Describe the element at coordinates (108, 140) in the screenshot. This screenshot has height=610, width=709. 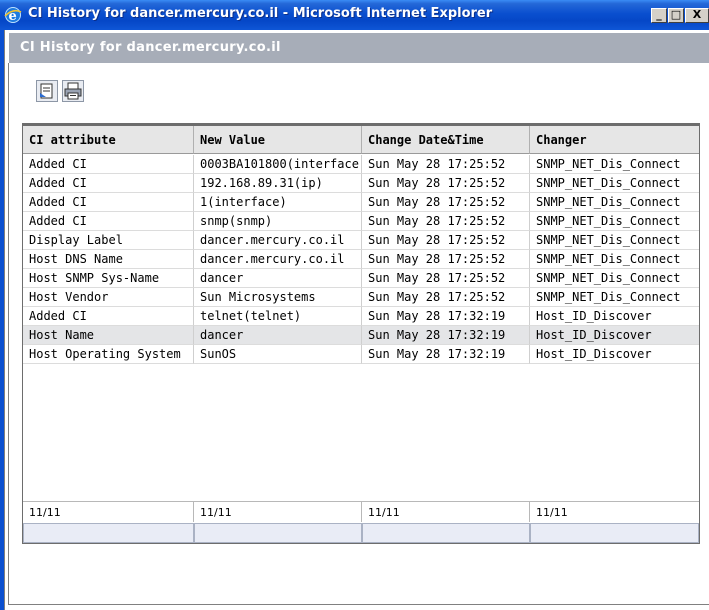
I see `column-header-ci-attribute: CI attribute` at that location.